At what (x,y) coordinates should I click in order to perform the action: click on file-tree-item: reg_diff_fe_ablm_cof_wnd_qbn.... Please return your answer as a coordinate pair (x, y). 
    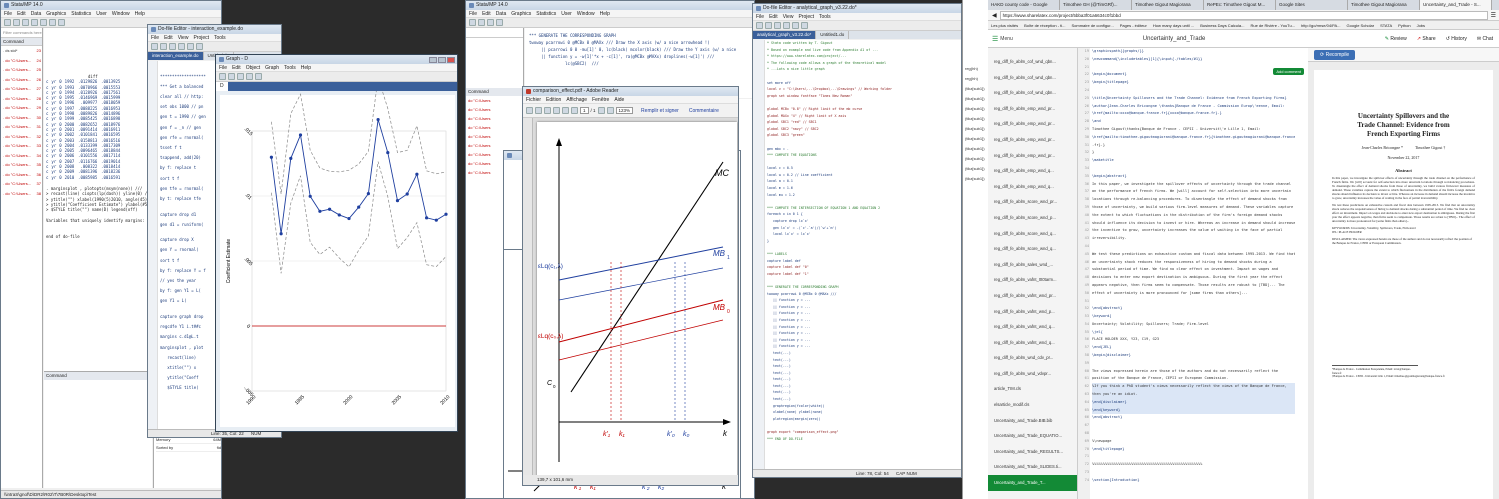
    Looking at the image, I should click on (1032, 62).